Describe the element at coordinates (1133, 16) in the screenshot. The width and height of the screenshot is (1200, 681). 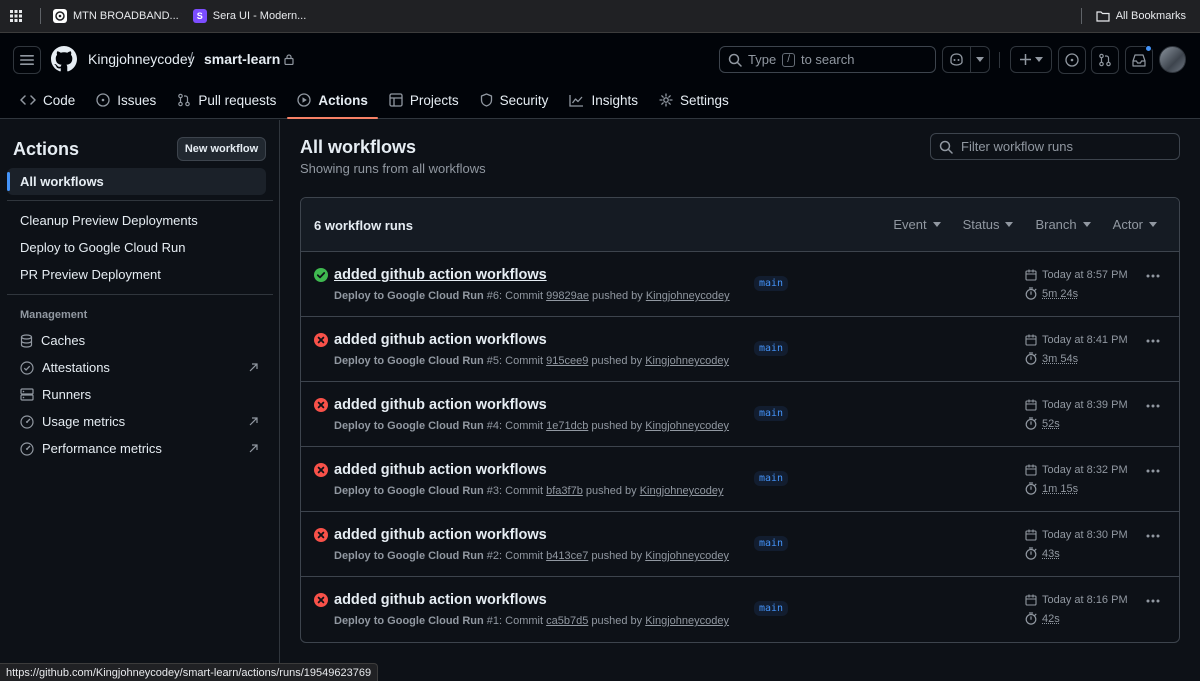
I see `all-bookmarks: All Bookmarks` at that location.